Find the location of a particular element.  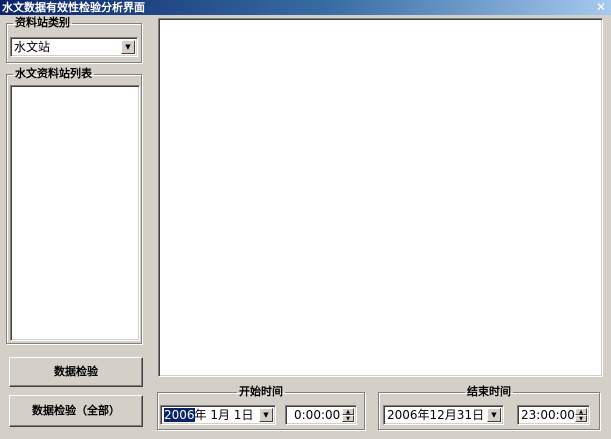

check-button: 数据检验 is located at coordinates (76, 372).